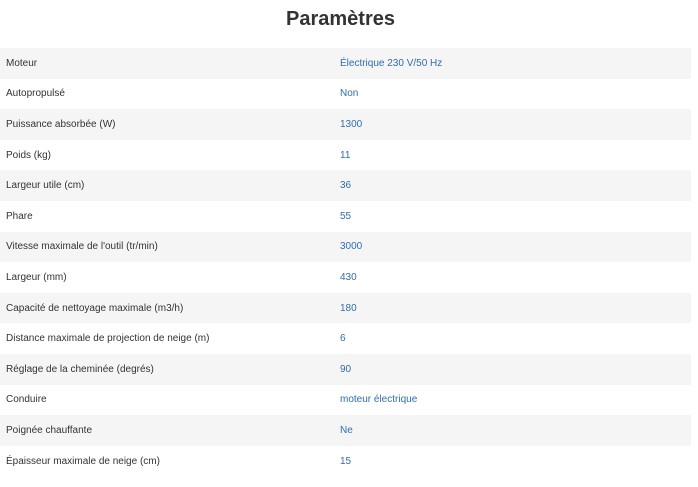 This screenshot has width=698, height=487. I want to click on spec-label: Moteur, so click(22, 63).